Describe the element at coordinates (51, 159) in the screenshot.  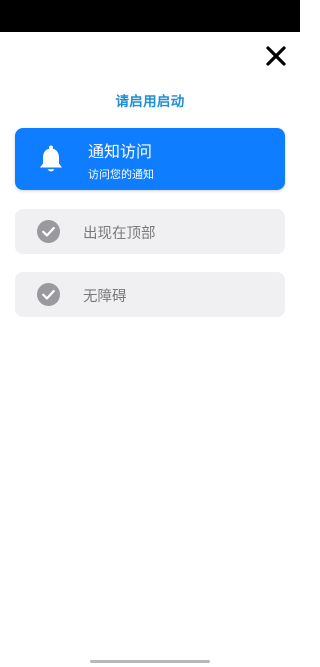
I see `bell-icon` at that location.